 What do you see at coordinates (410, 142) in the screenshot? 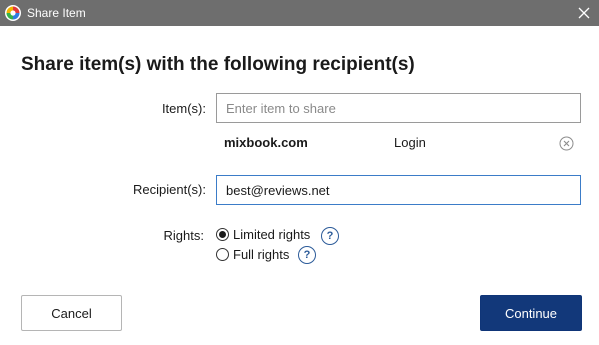
I see `selected-item-type: Login` at bounding box center [410, 142].